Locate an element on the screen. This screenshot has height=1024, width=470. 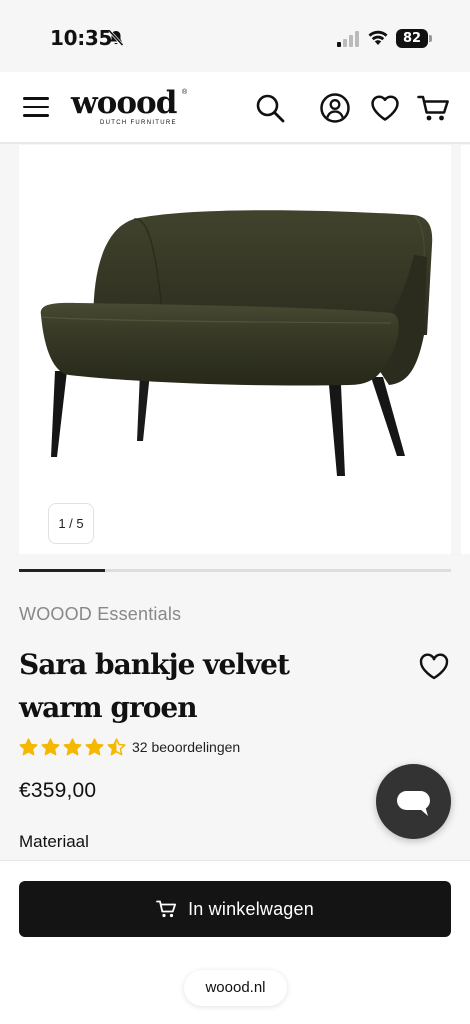
logo-subtitle: DUTCH FURNITURE is located at coordinates (138, 123).